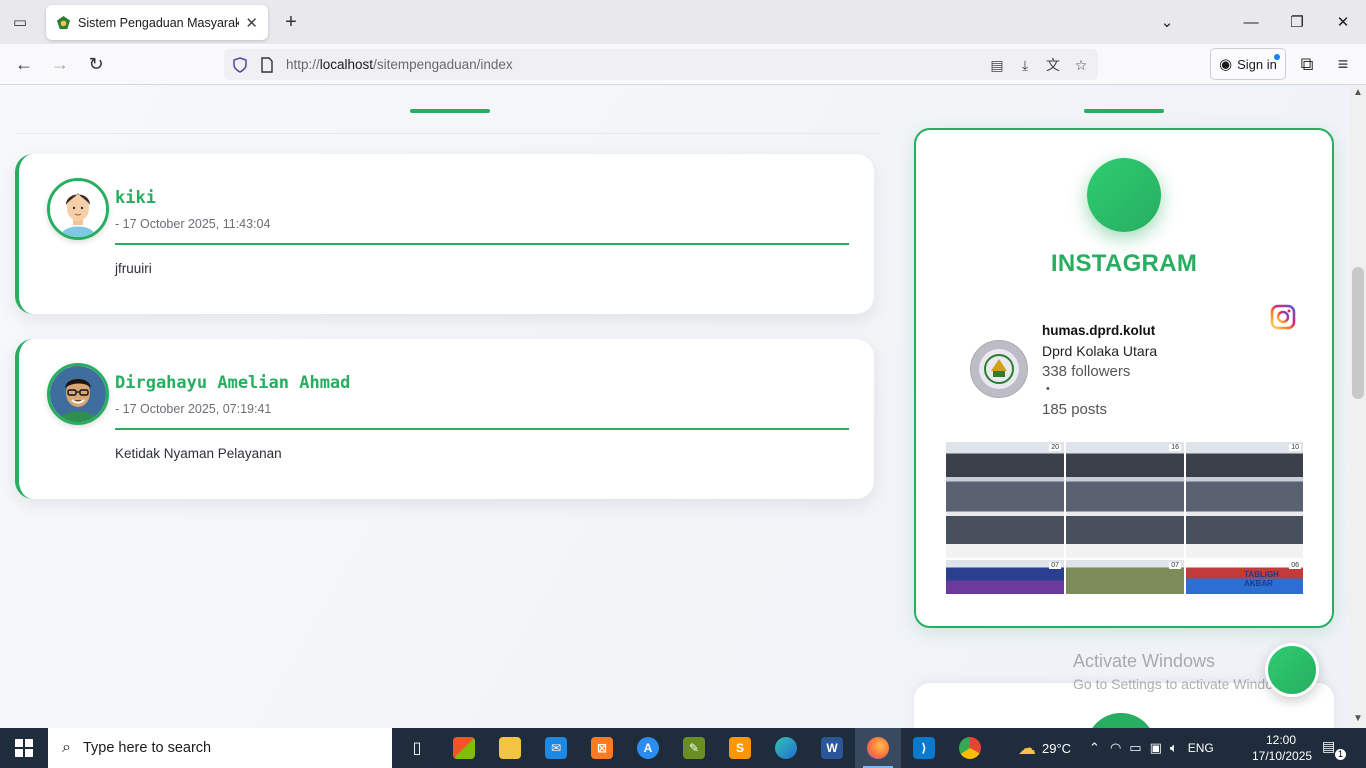  I want to click on activation-title: Activate Windows, so click(1144, 661).